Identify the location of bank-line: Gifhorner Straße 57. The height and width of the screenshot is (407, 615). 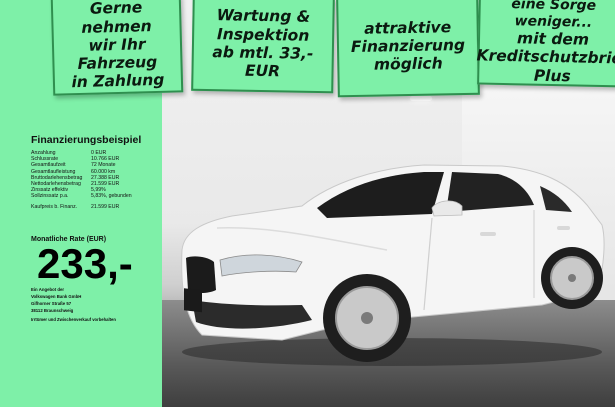
(51, 303).